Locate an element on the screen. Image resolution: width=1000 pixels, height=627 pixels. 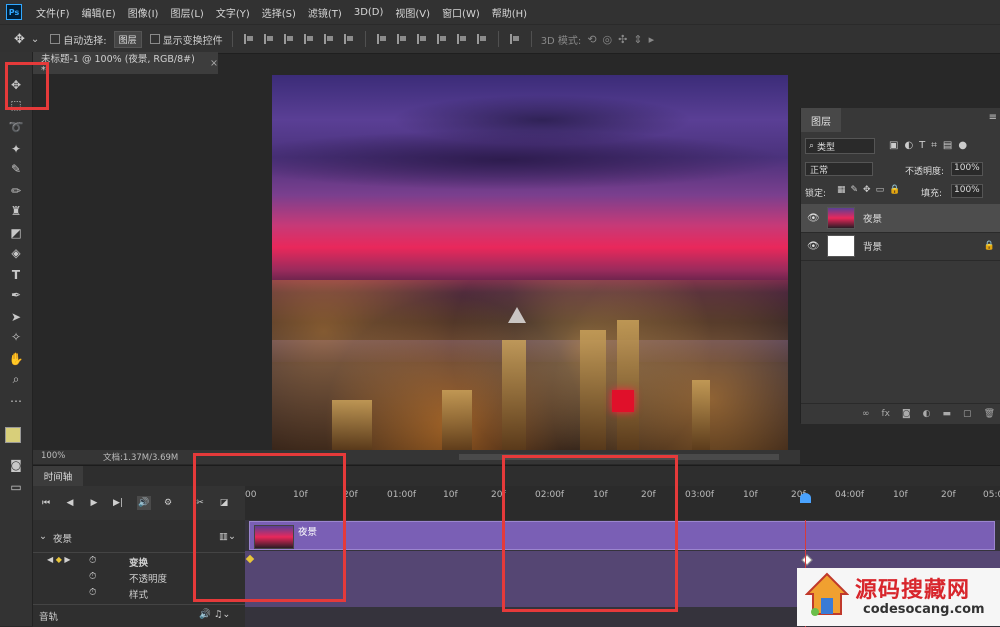
3d-slide-icon: ⇕ is located at coordinates (637, 39).